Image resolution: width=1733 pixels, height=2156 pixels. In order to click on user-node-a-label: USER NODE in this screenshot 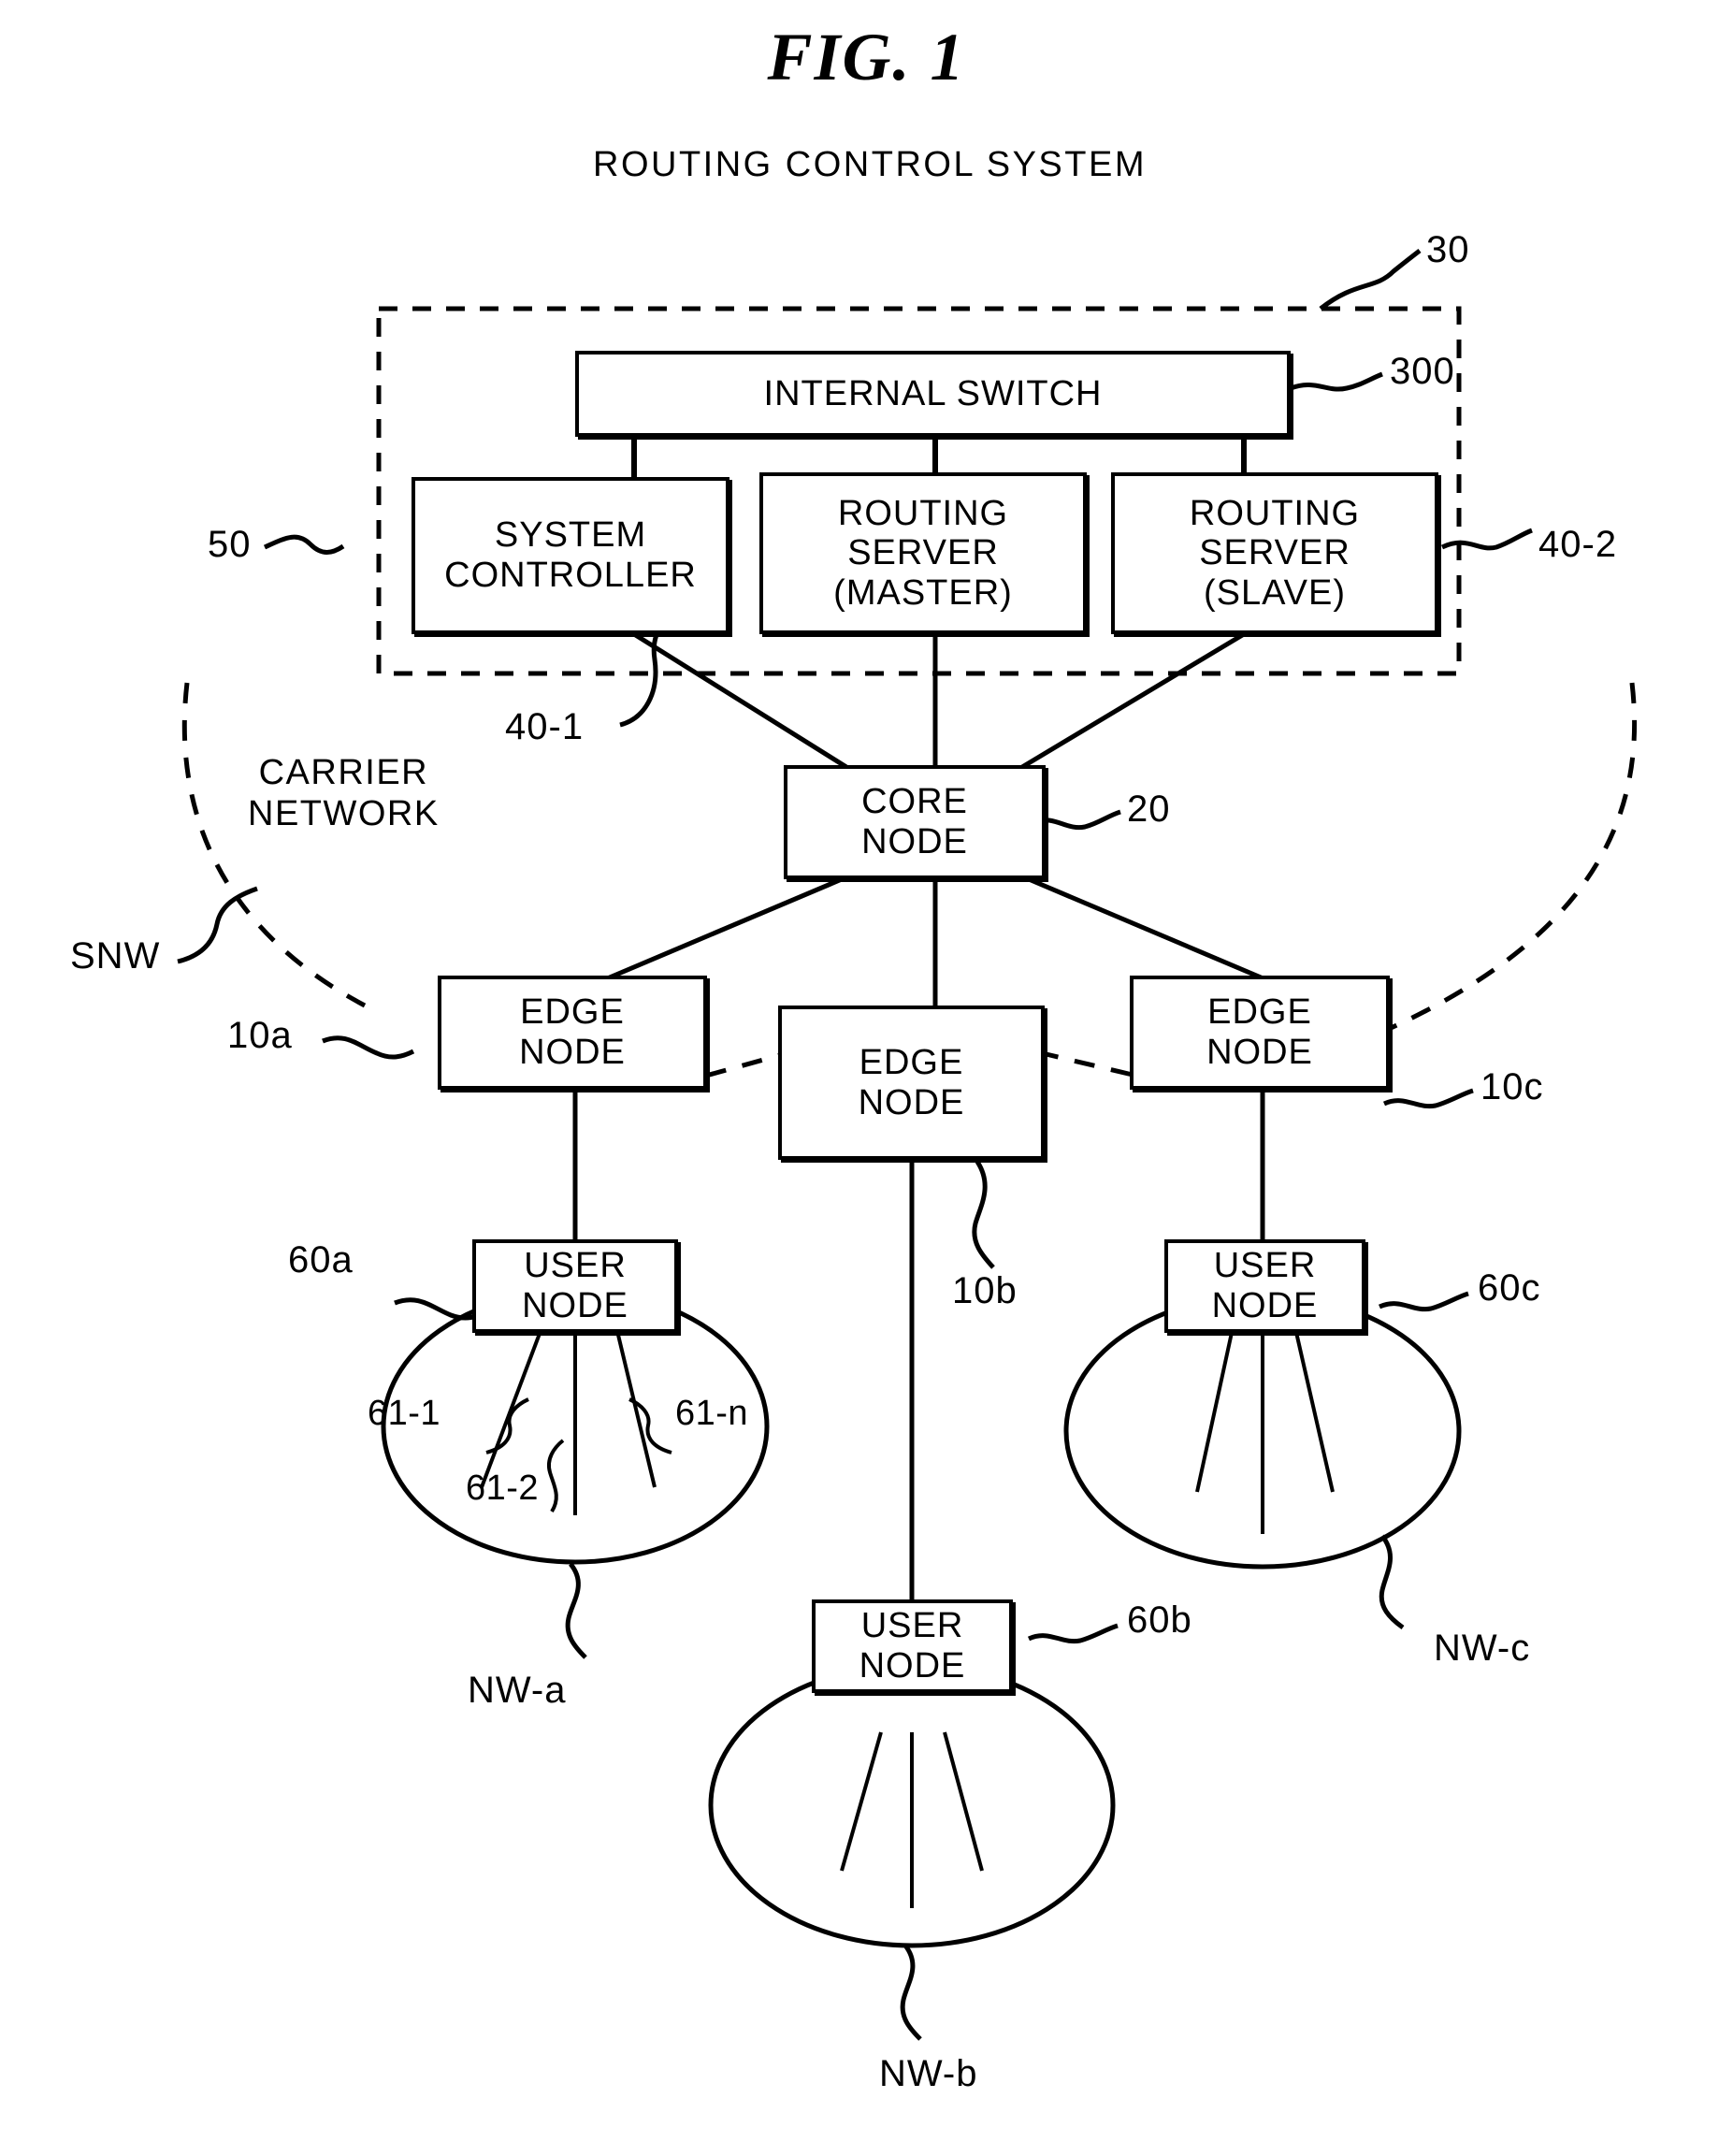, I will do `click(575, 1285)`.